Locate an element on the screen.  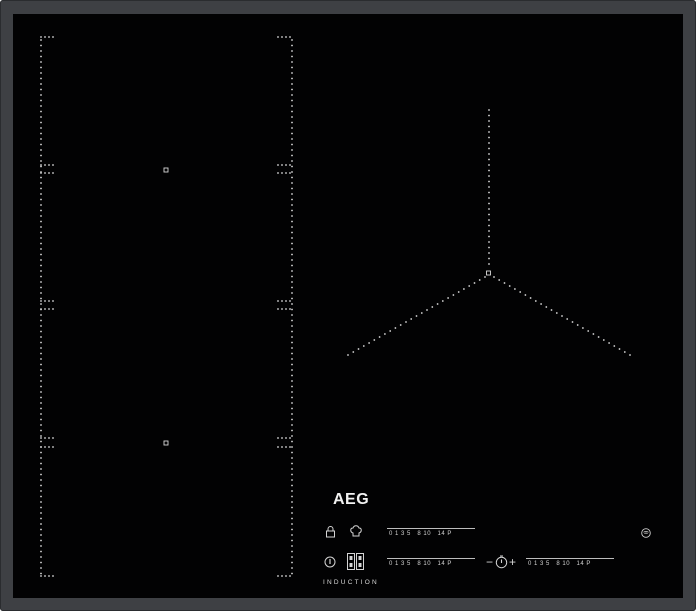
chef-hat-icon is located at coordinates (356, 531).